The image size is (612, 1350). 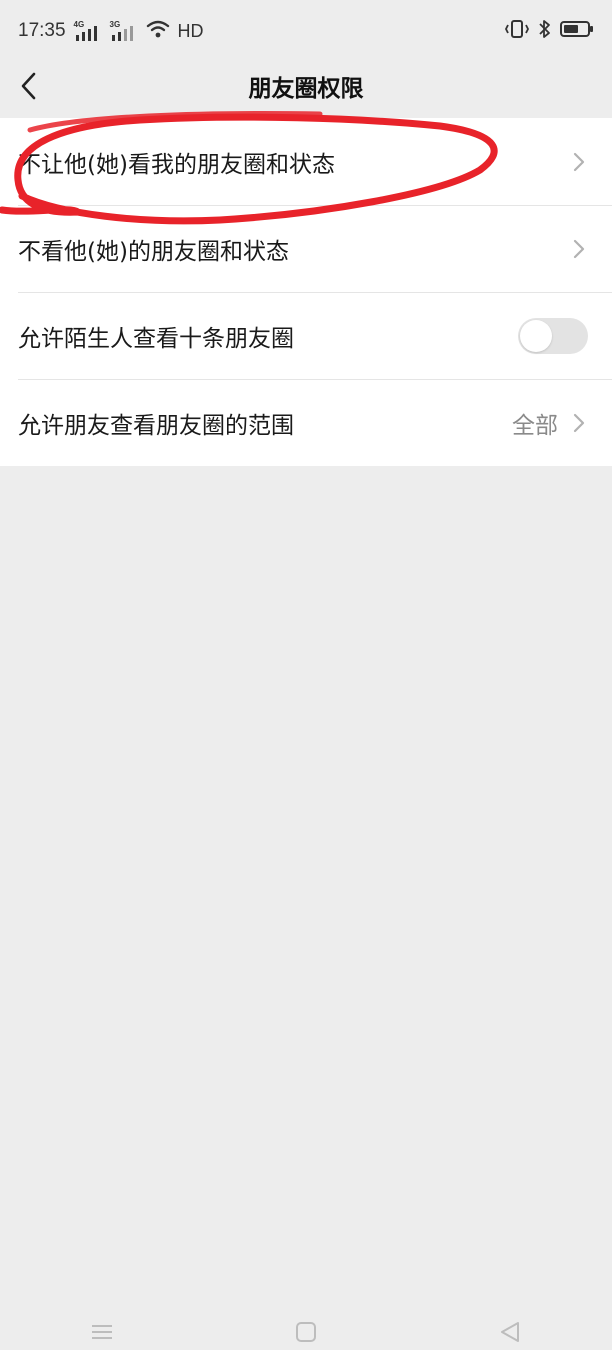 I want to click on back-nav-button, so click(x=510, y=1334).